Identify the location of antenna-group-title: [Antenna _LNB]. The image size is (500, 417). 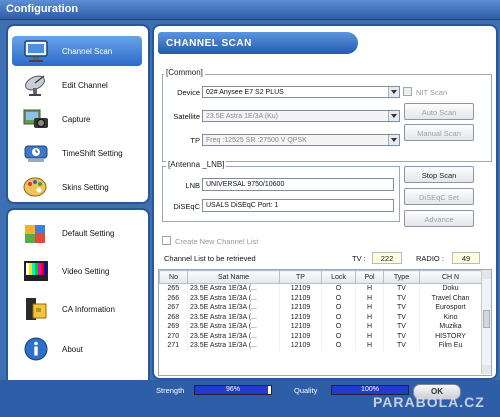
(196, 164).